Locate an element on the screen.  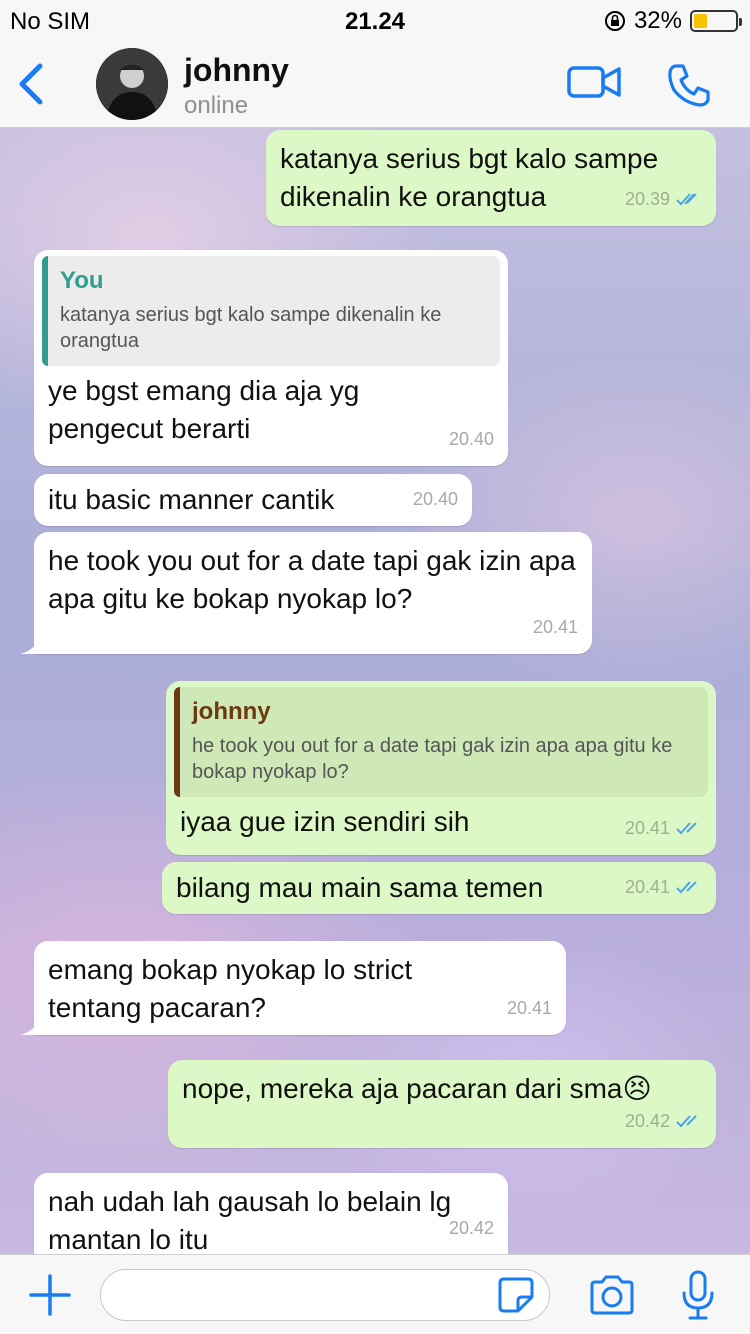
orientation-lock-icon is located at coordinates (614, 21).